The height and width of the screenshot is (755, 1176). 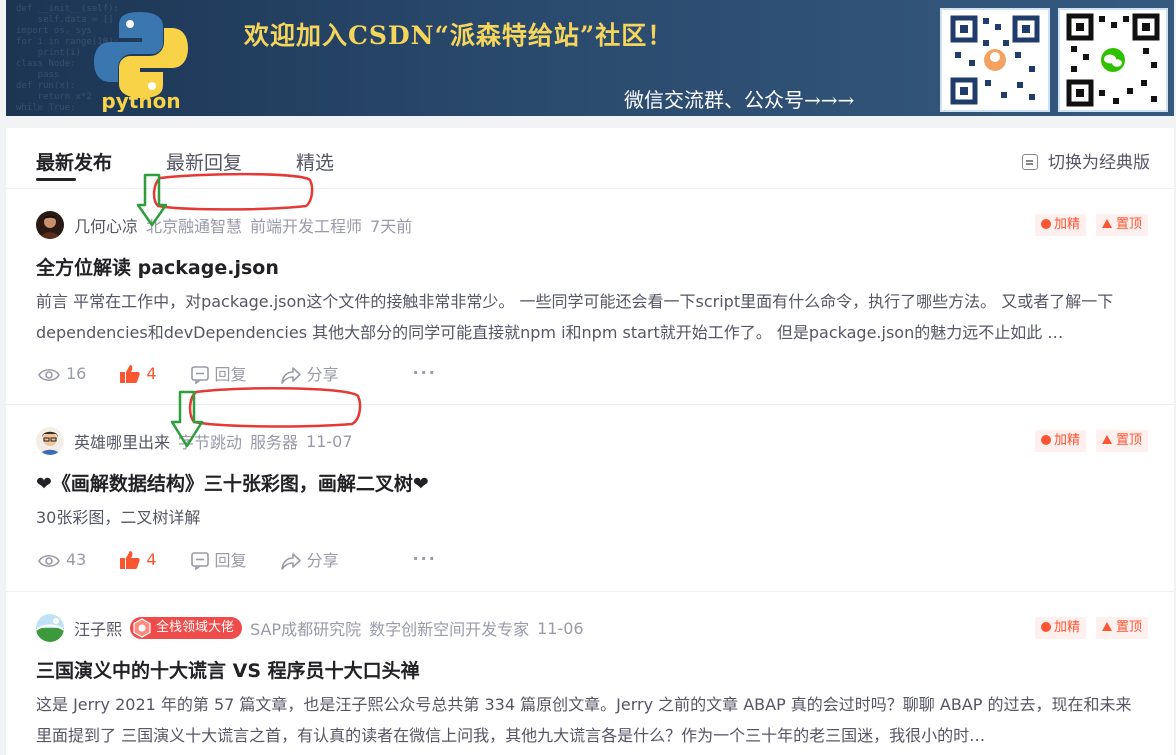 I want to click on post-title: 全方位解读 package.json, so click(x=157, y=266).